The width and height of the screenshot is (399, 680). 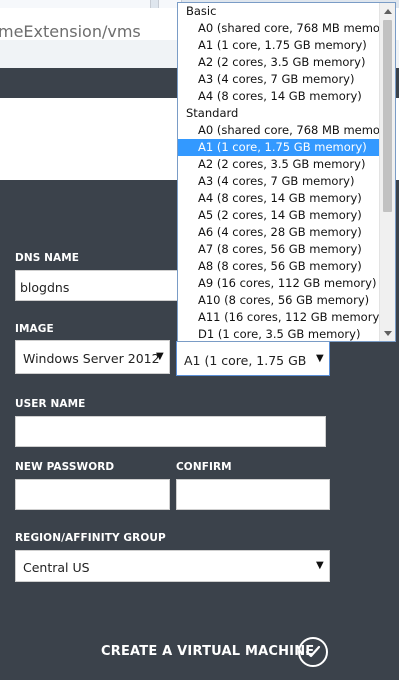 I want to click on size-select: A1 (1 core, 1.75 GB memory) ▼, so click(x=253, y=358).